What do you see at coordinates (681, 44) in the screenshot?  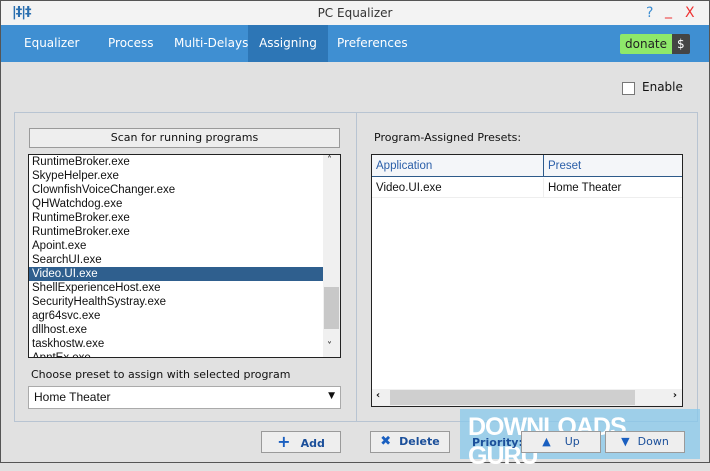 I see `dollar-icon: $` at bounding box center [681, 44].